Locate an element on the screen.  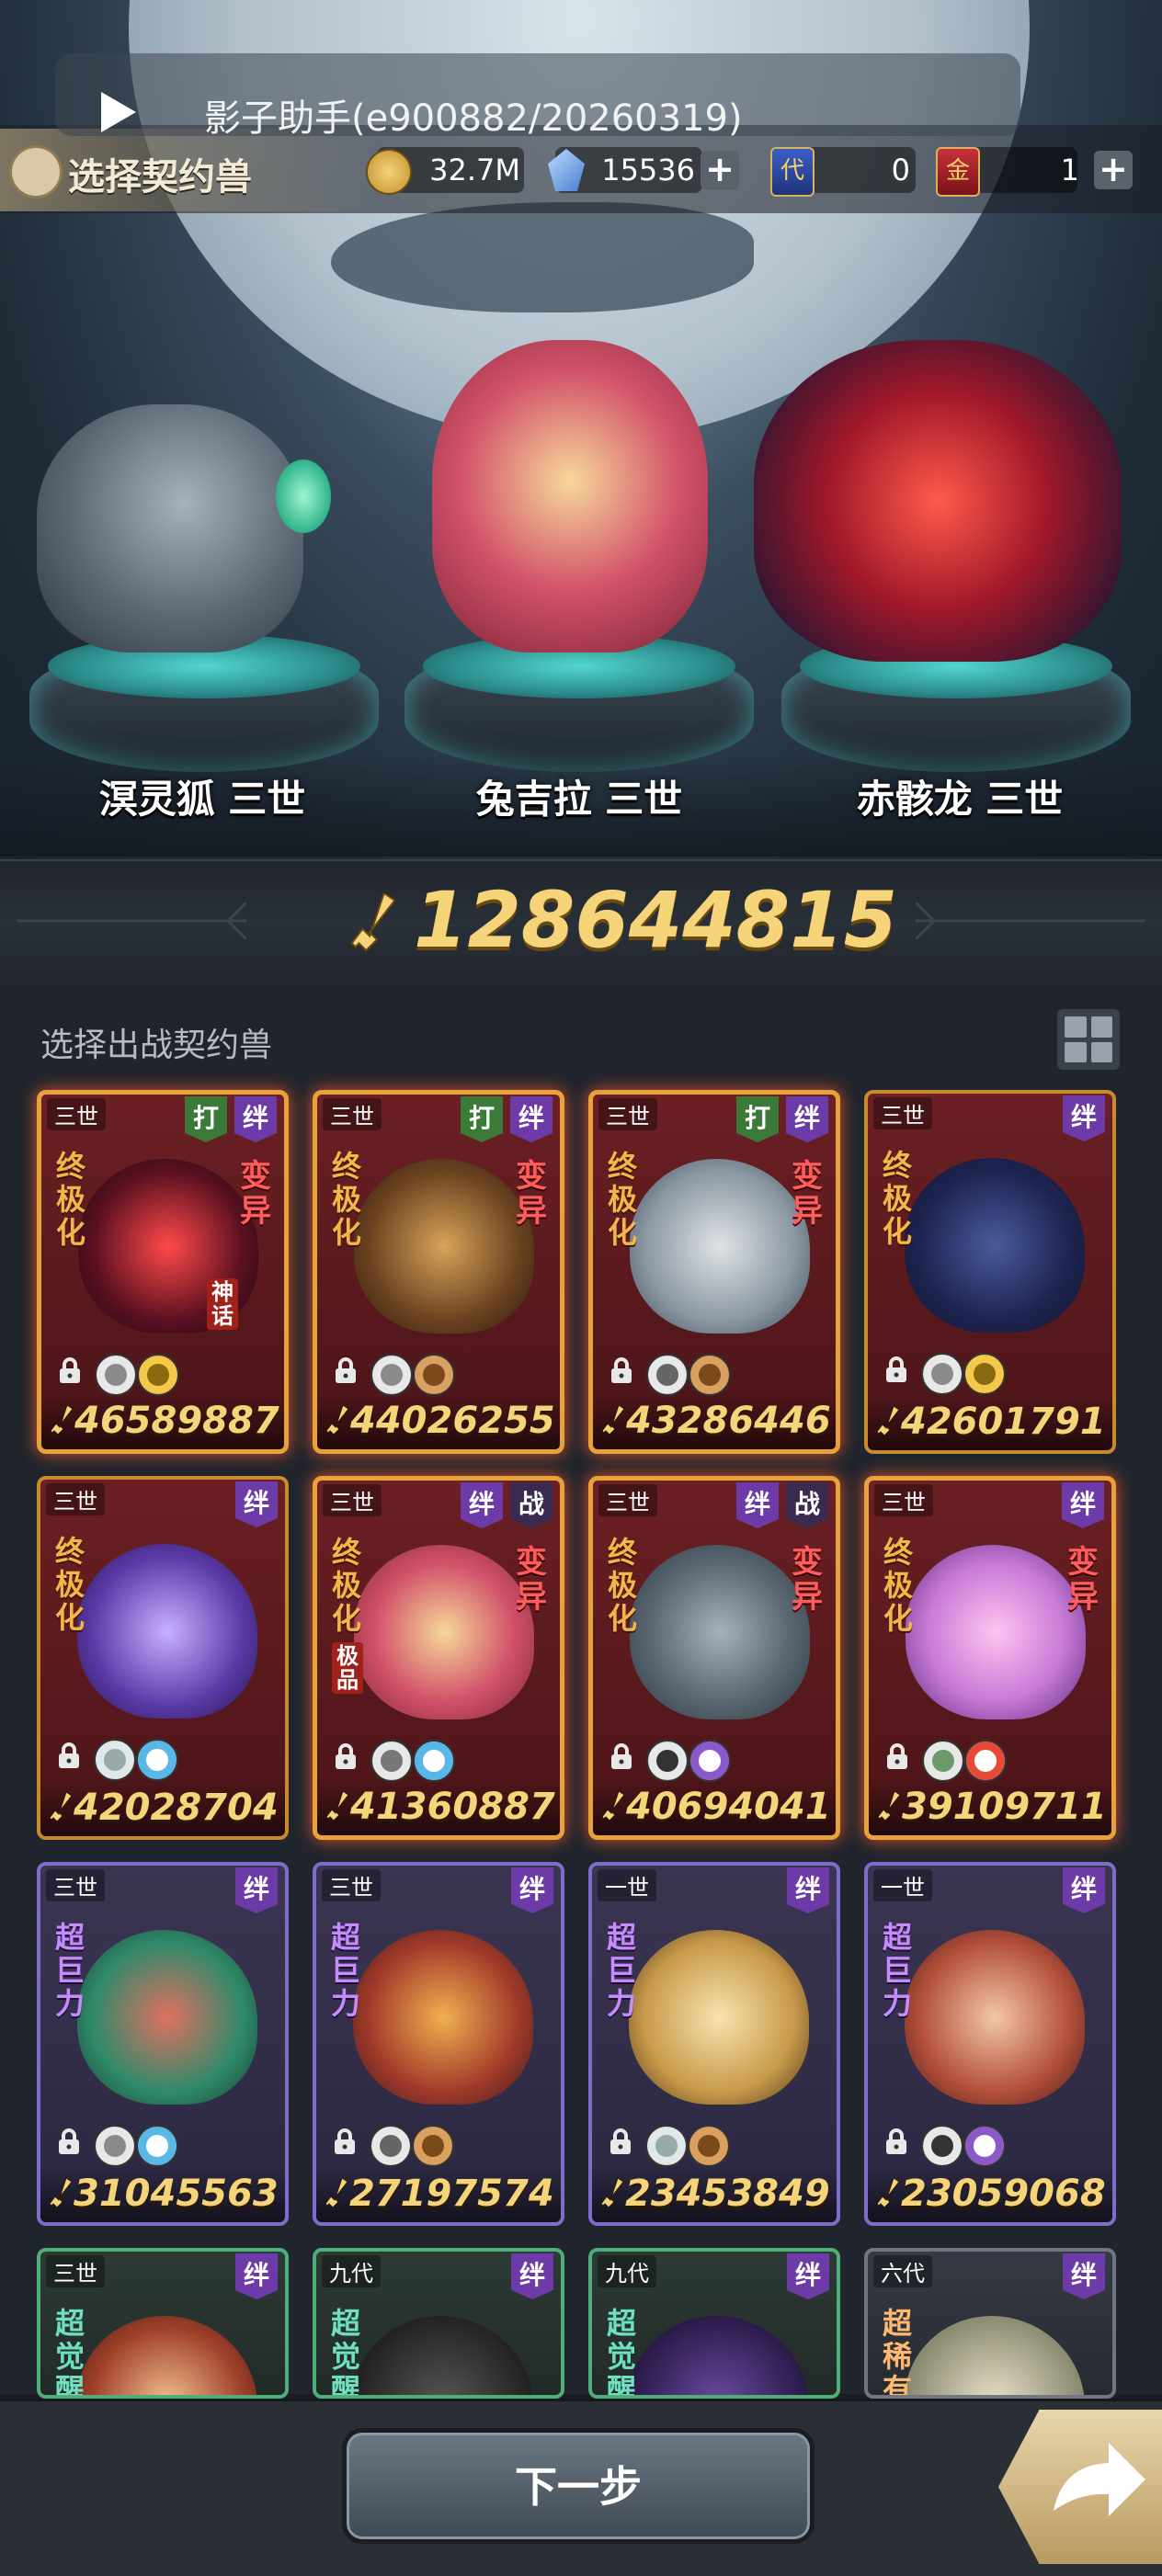
add-crystal-button: + is located at coordinates (720, 170).